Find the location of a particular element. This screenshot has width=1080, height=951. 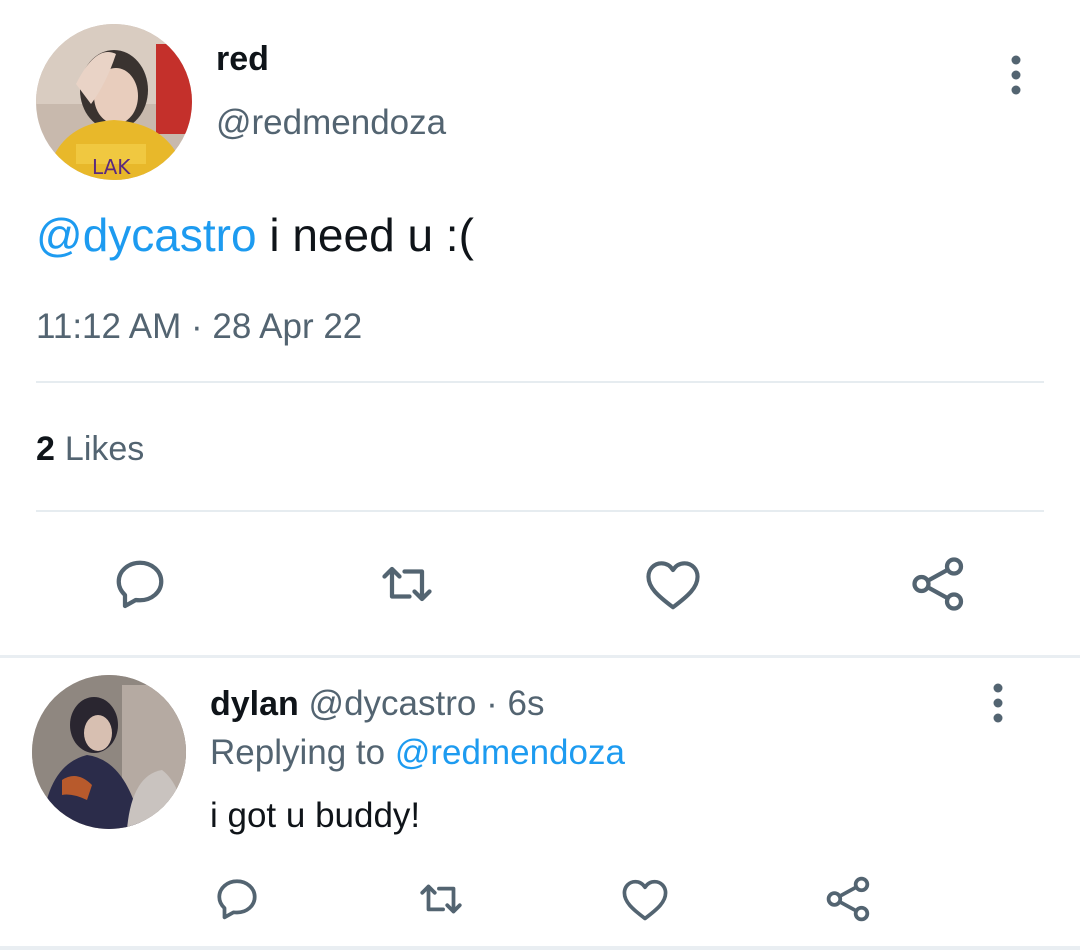

mention-link: @dycastro is located at coordinates (146, 235).